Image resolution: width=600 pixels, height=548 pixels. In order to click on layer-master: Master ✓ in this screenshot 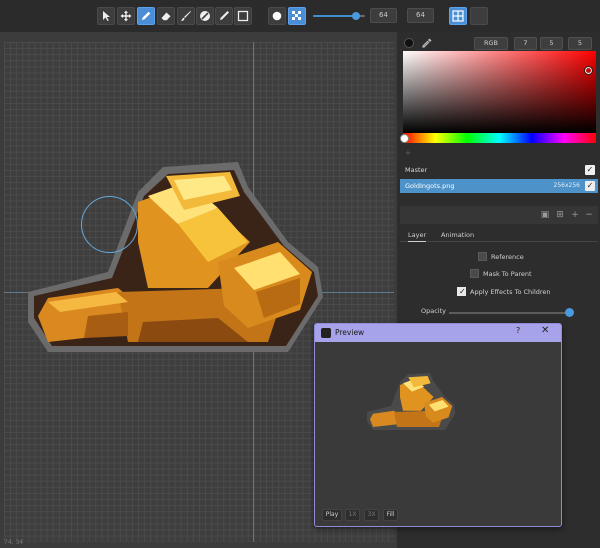, I will do `click(499, 170)`.